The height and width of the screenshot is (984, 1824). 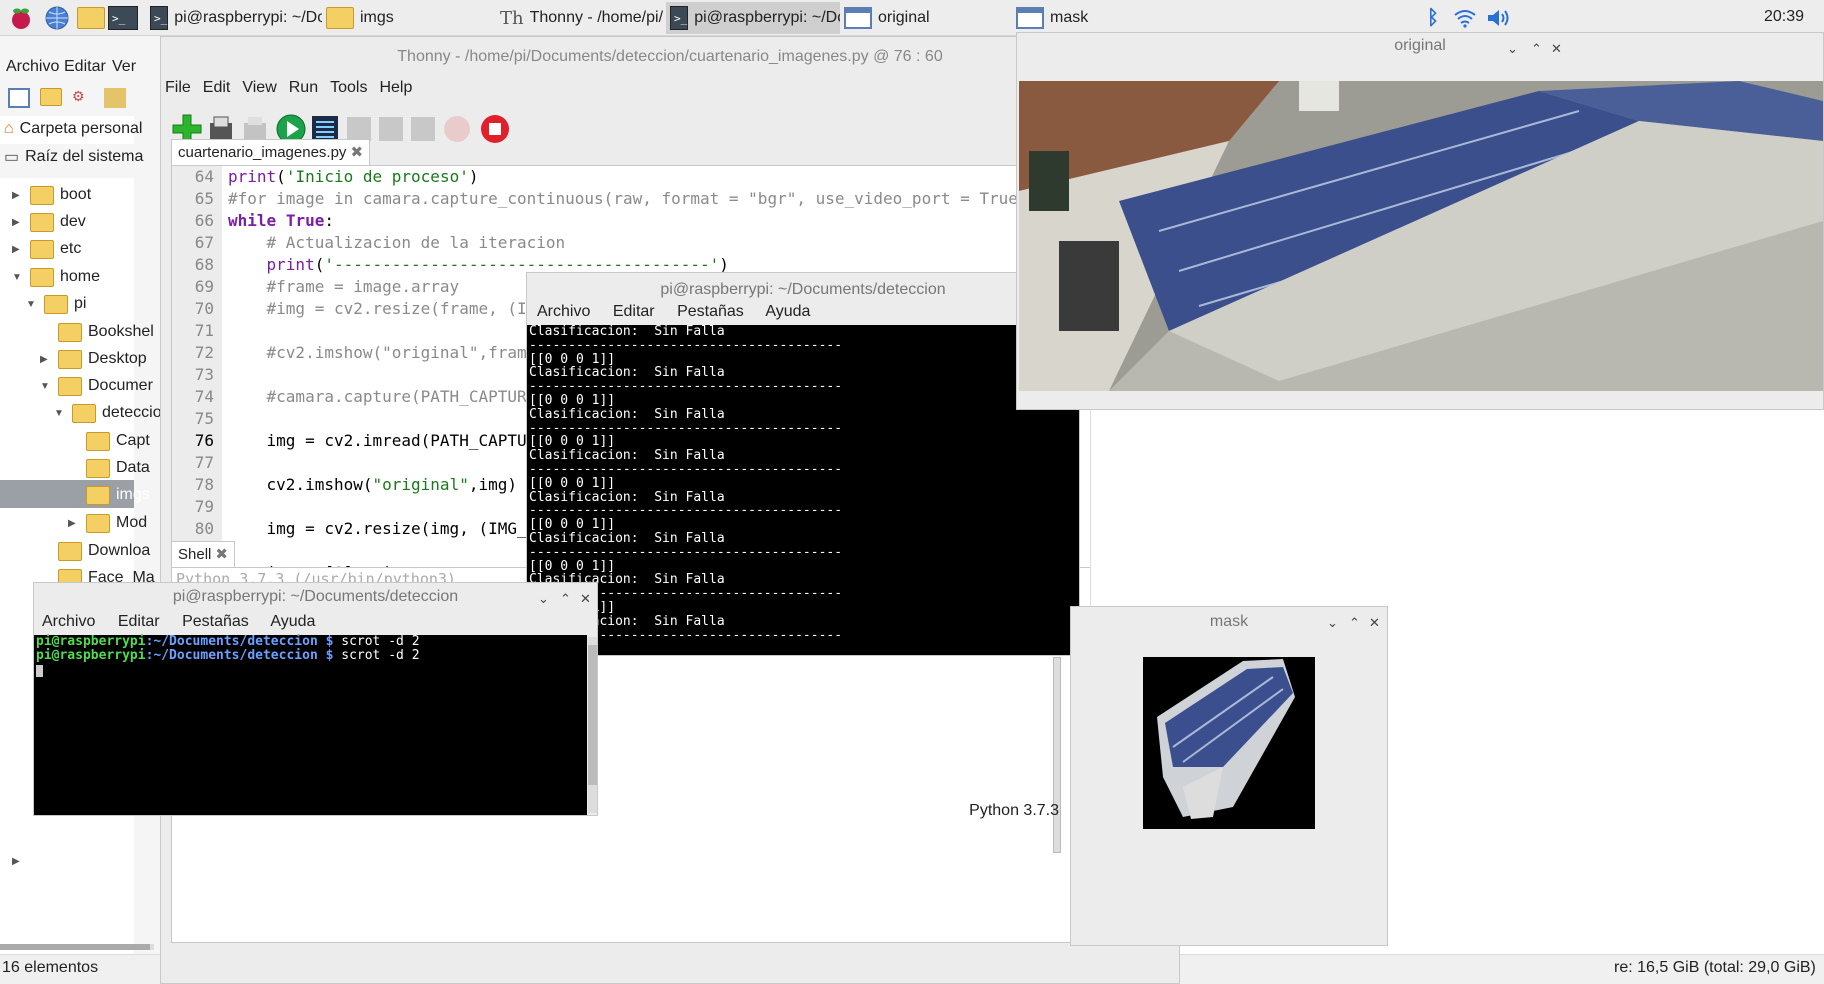 I want to click on browser-icon, so click(x=57, y=18).